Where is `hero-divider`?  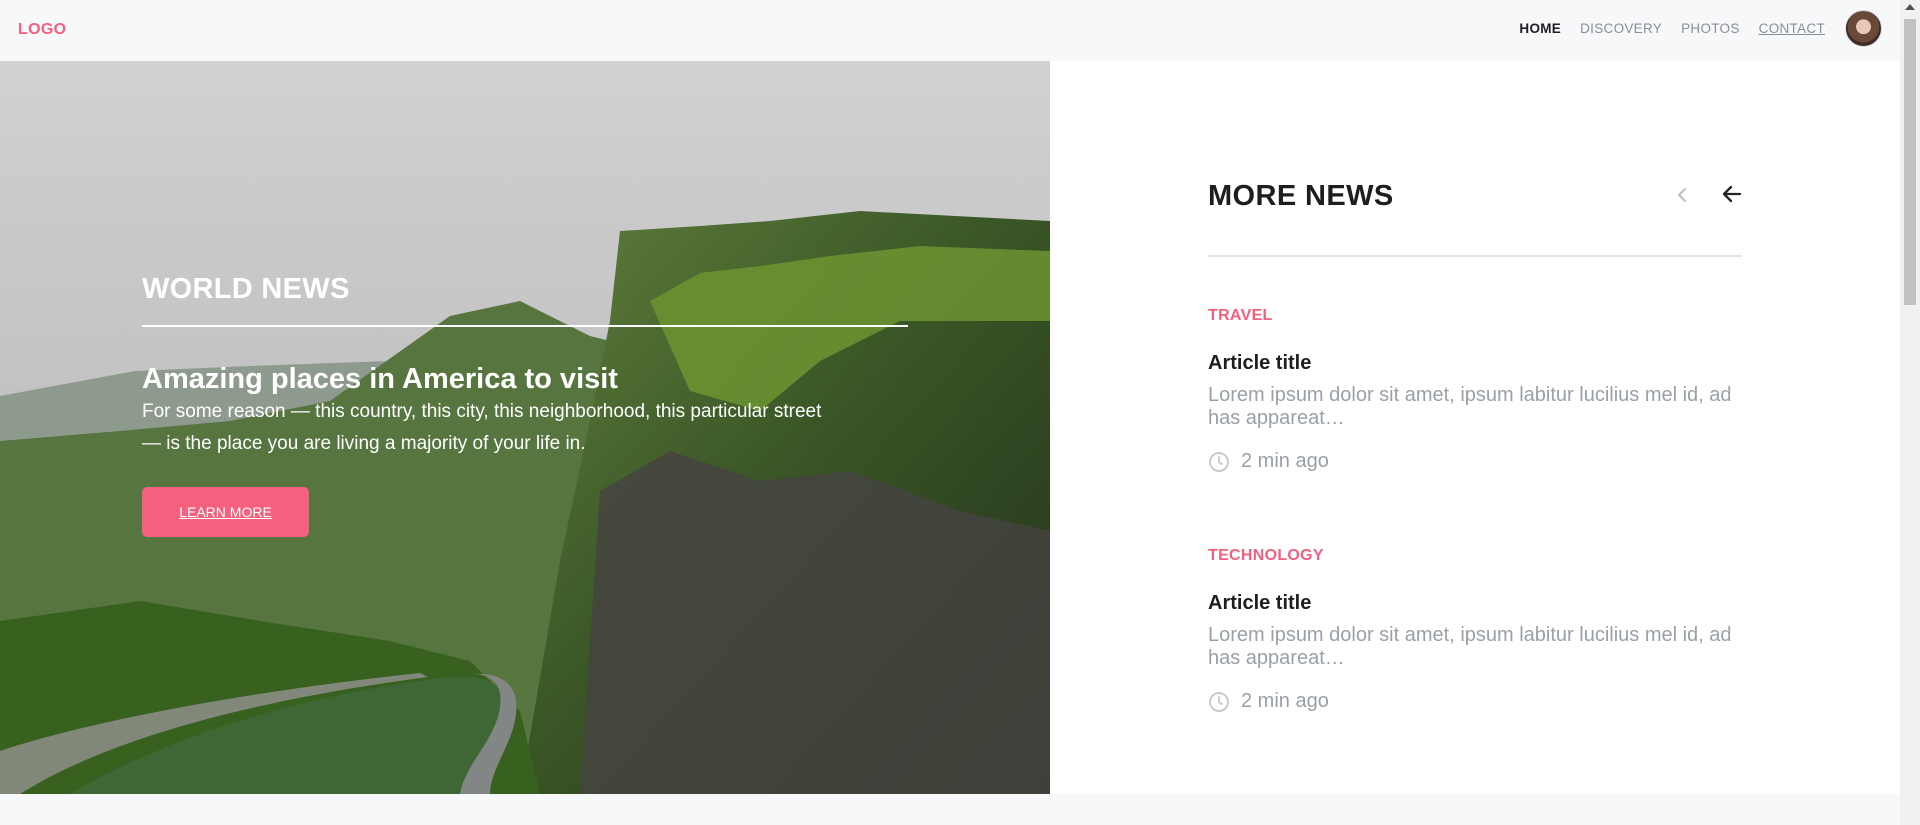 hero-divider is located at coordinates (525, 326).